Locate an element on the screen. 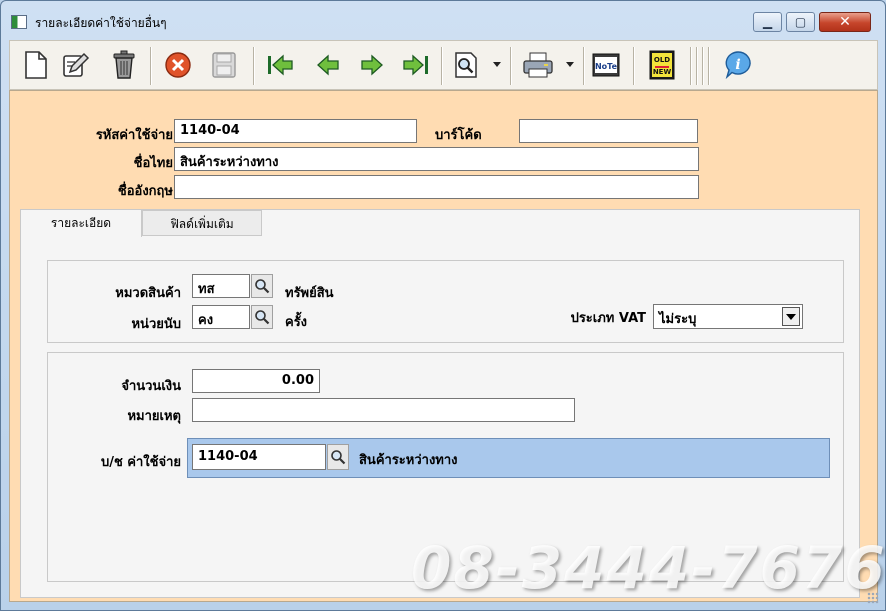  phone-watermark: 08-3444-7676 is located at coordinates (648, 568).